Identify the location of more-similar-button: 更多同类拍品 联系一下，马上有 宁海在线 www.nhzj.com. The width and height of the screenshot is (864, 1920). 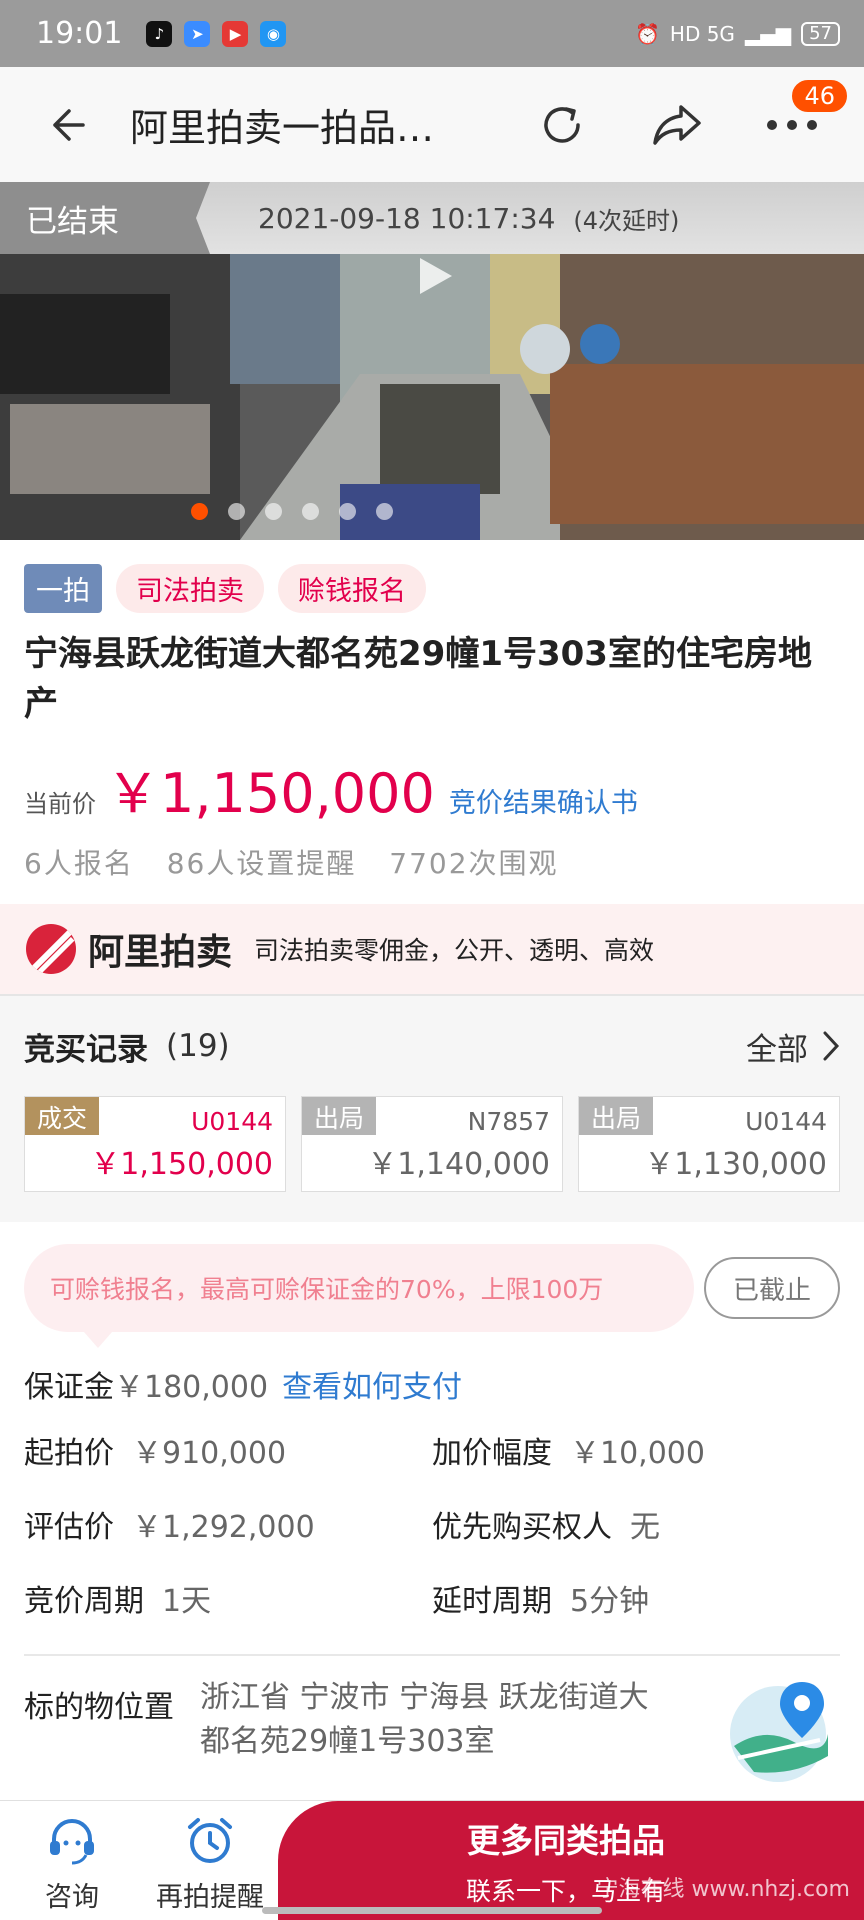
(571, 1860).